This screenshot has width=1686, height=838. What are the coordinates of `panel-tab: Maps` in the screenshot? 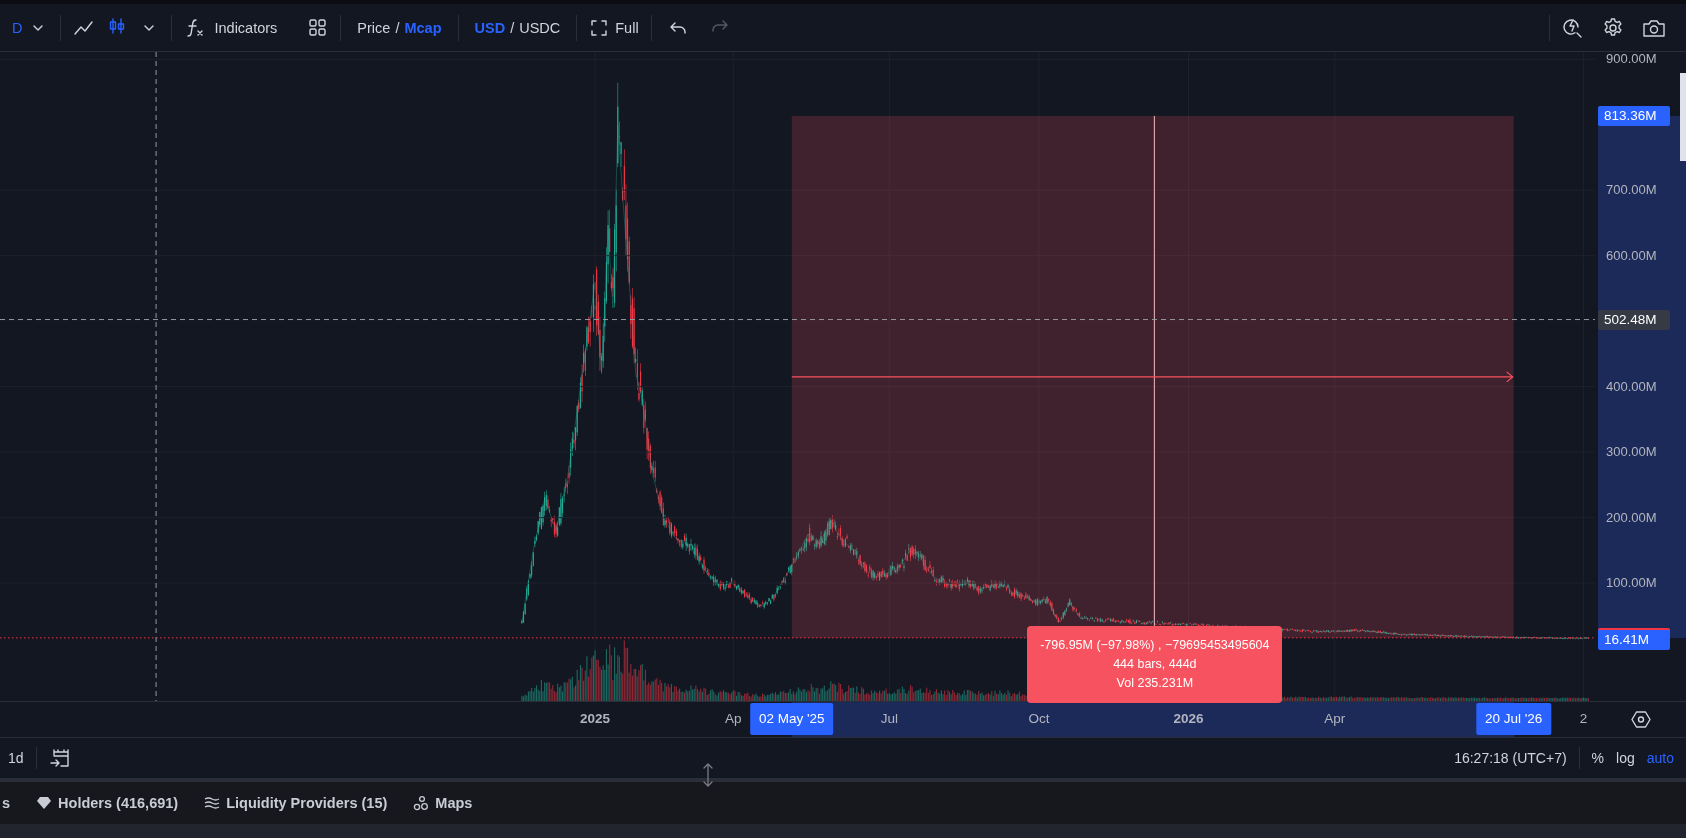 It's located at (454, 803).